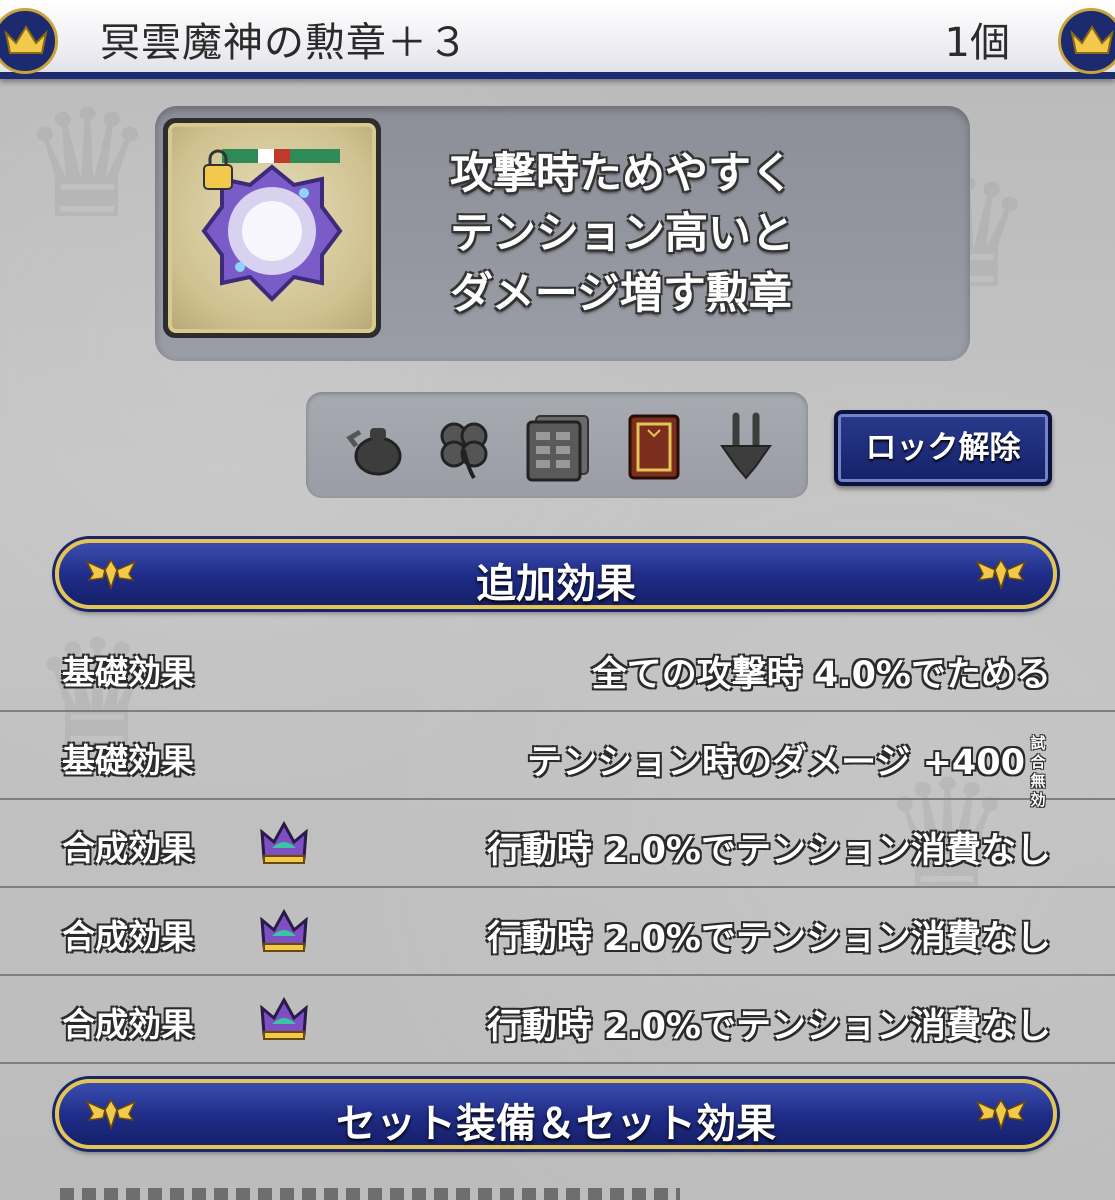  Describe the element at coordinates (776, 763) in the screenshot. I see `effect-value: テンション時のダメージ +400` at that location.